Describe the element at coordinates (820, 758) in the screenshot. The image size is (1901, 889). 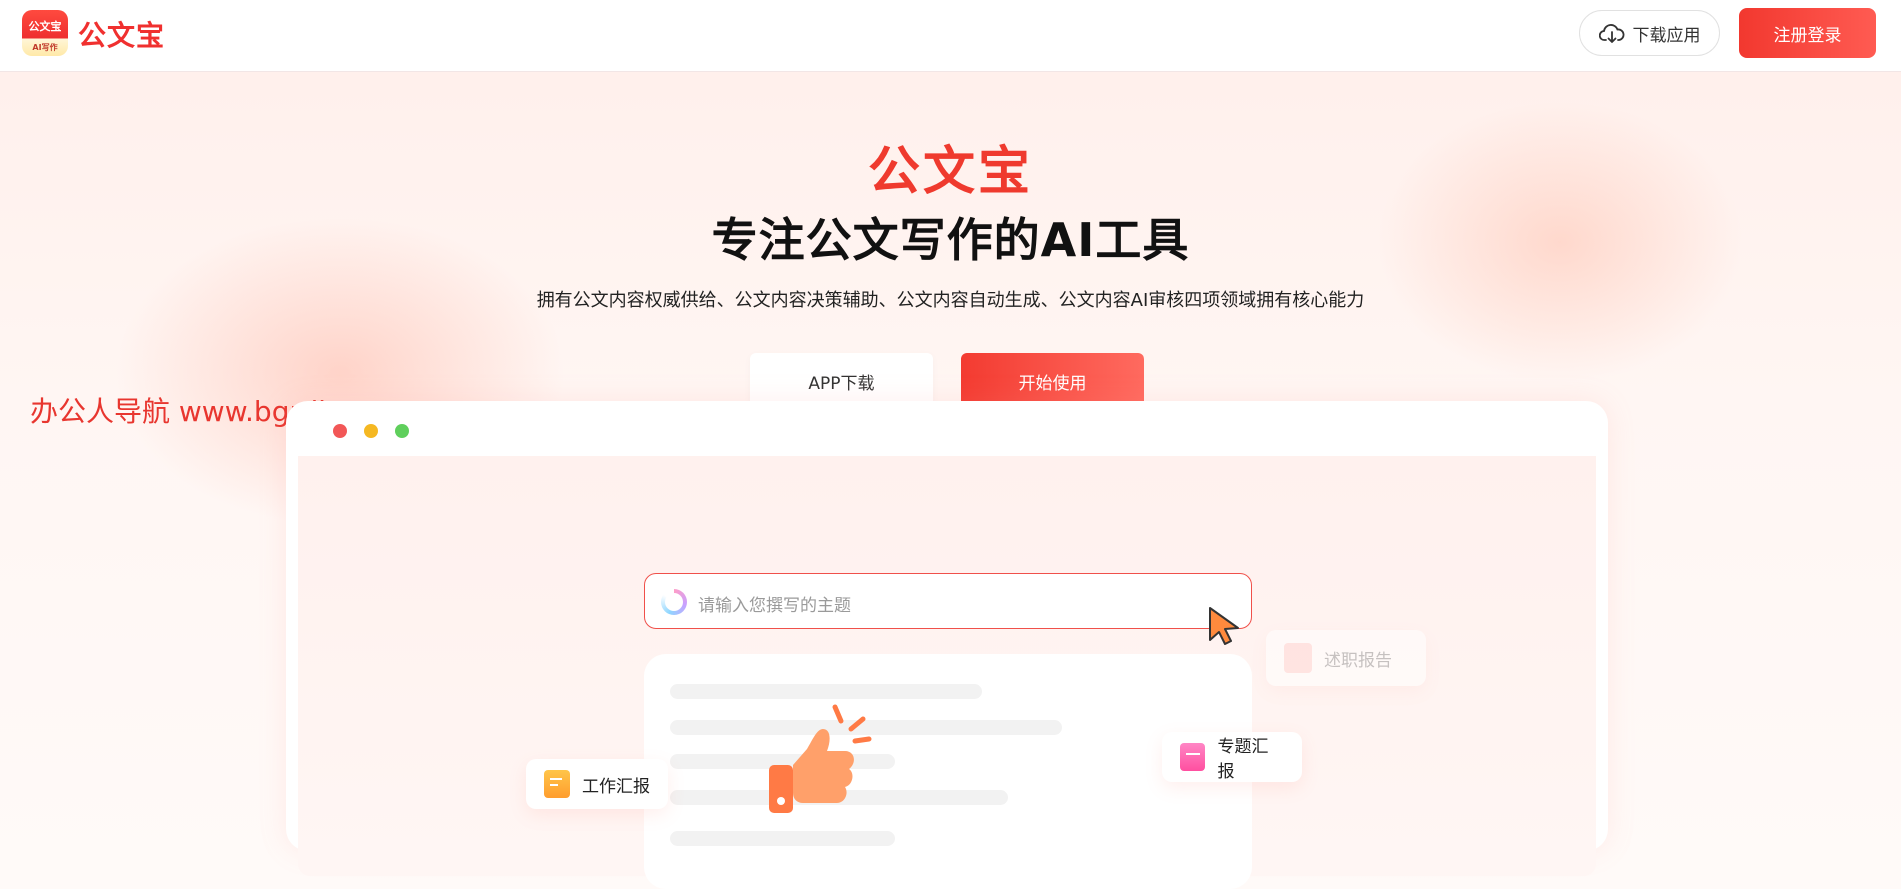
I see `thumbs-up-icon` at that location.